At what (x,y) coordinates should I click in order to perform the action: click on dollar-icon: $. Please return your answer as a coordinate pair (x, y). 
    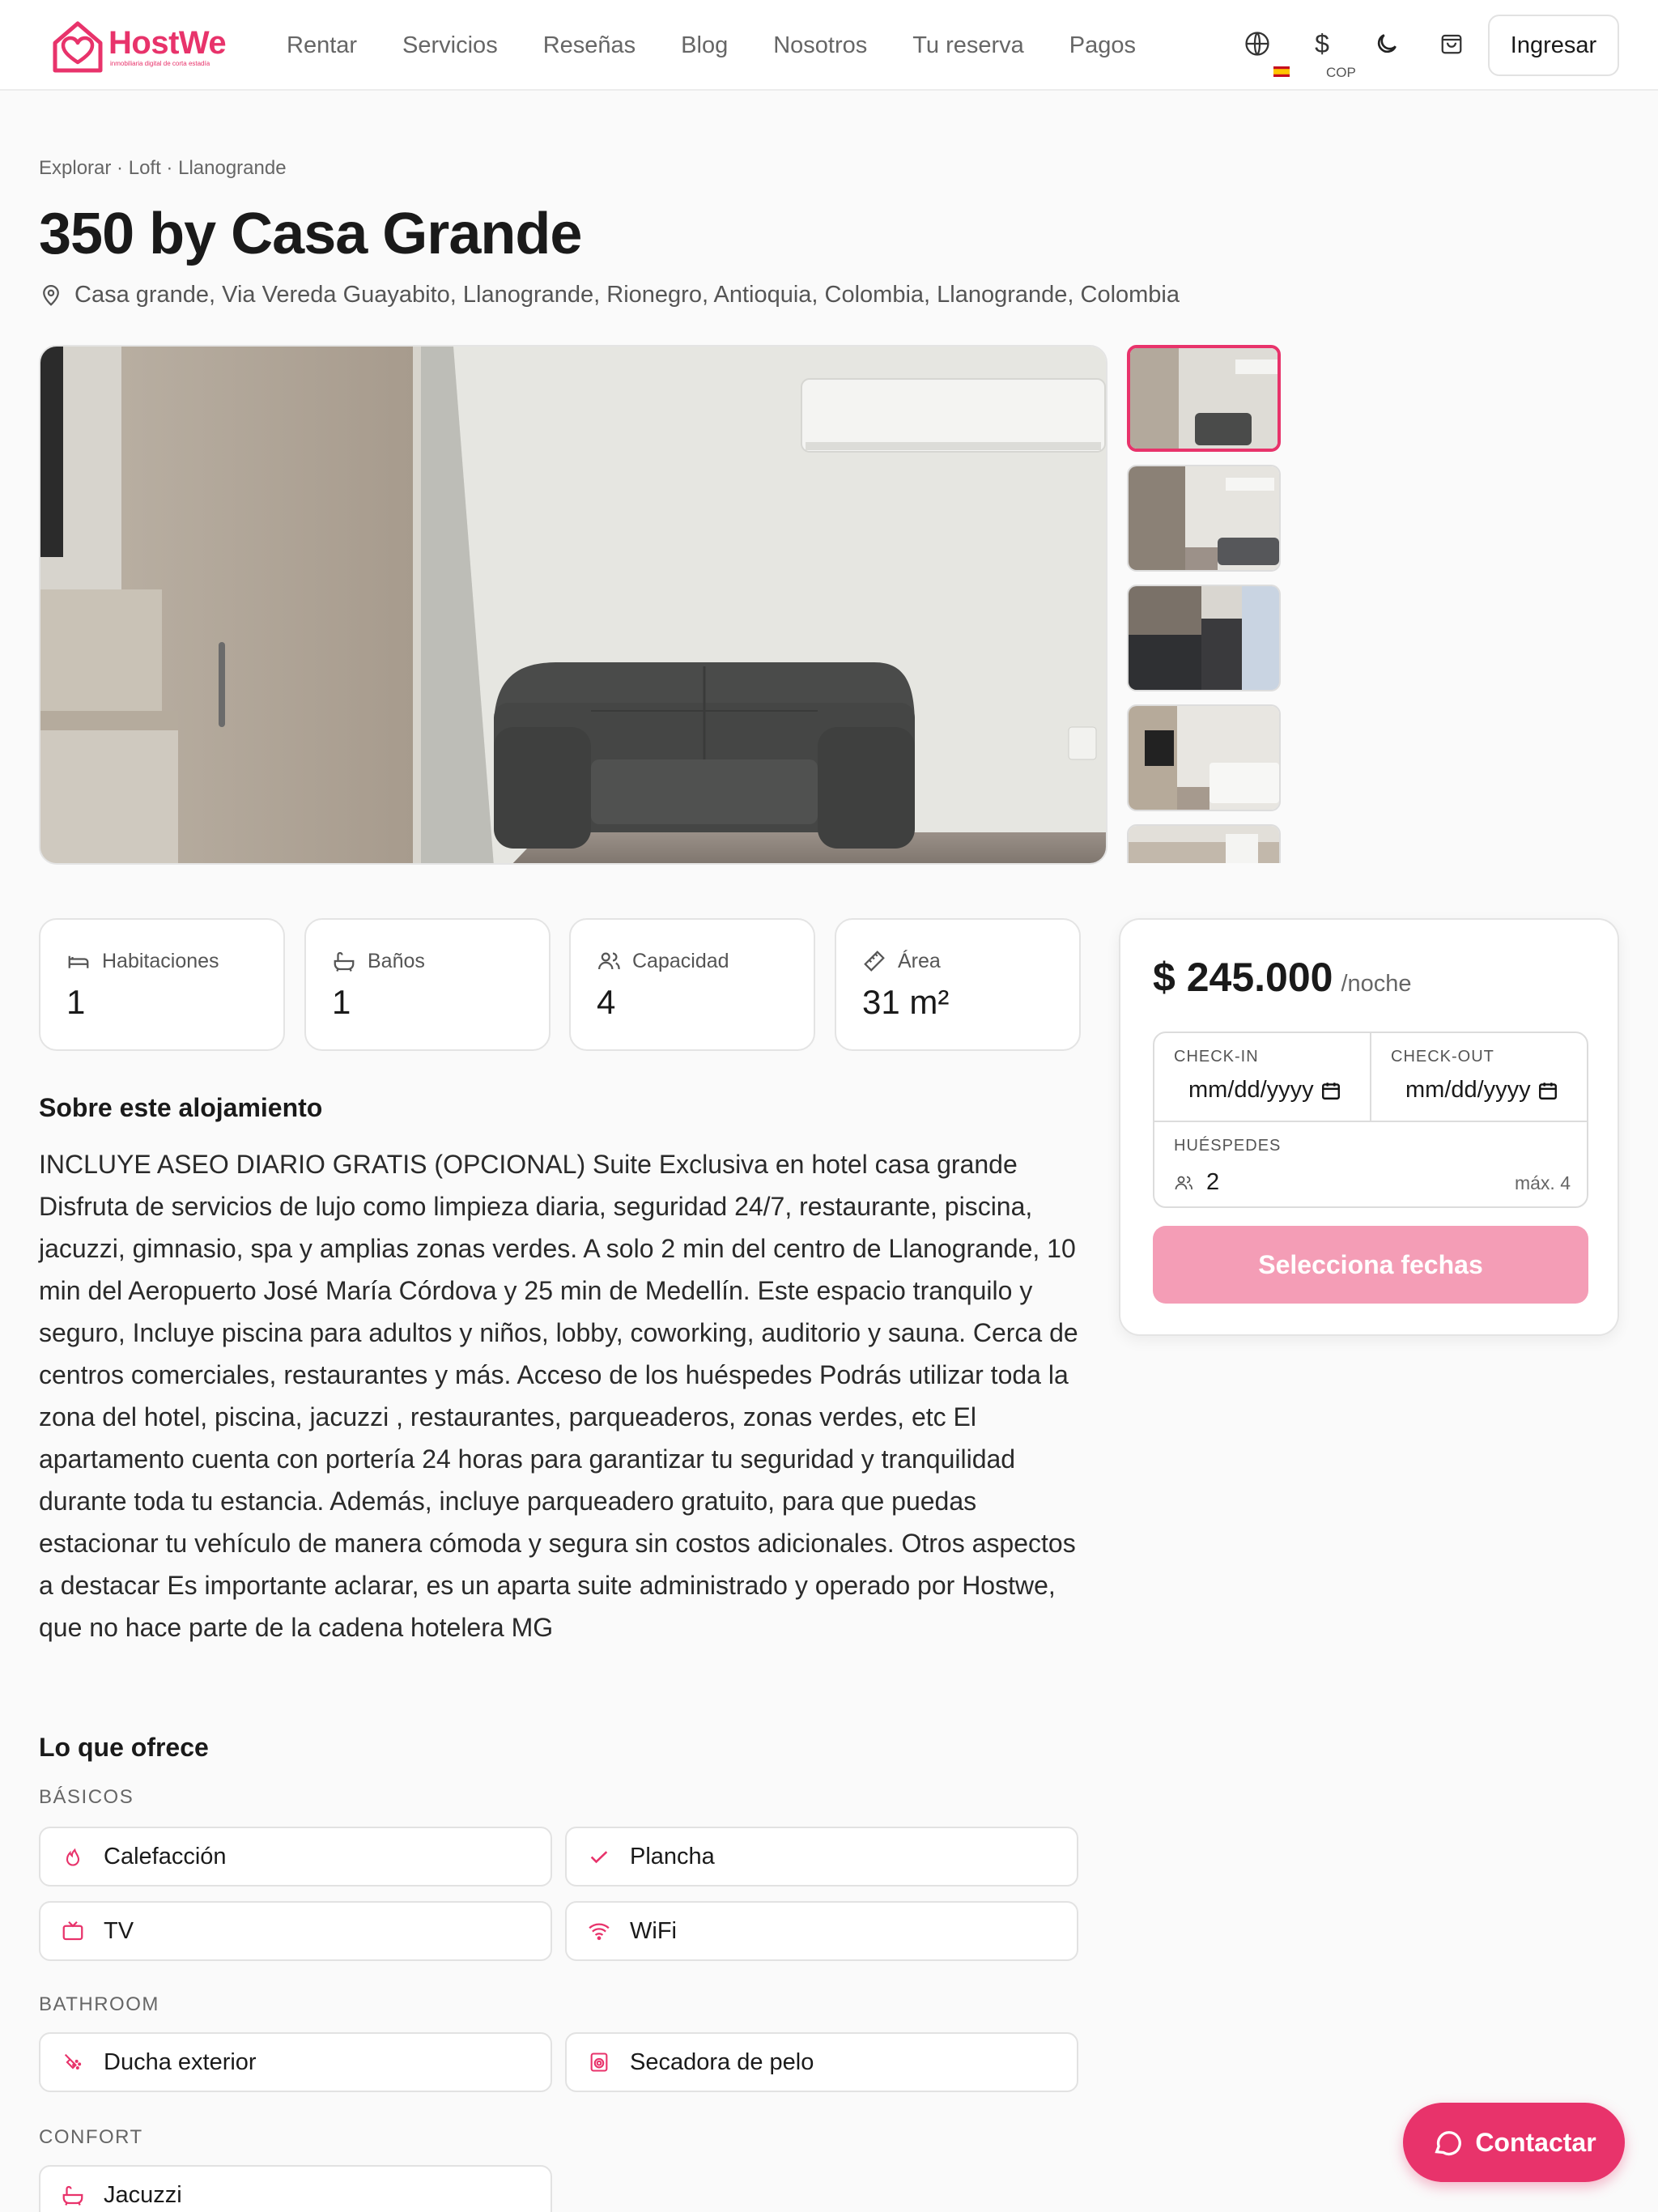
    Looking at the image, I should click on (1322, 43).